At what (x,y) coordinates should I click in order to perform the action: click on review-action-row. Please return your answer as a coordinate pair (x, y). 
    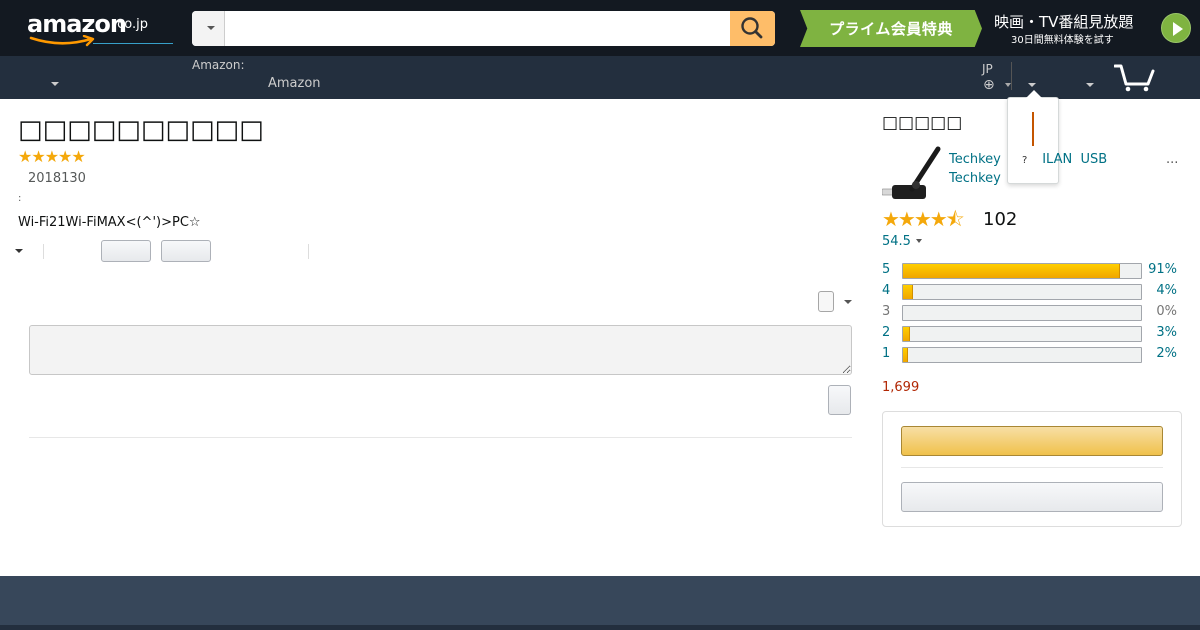
    Looking at the image, I should click on (162, 251).